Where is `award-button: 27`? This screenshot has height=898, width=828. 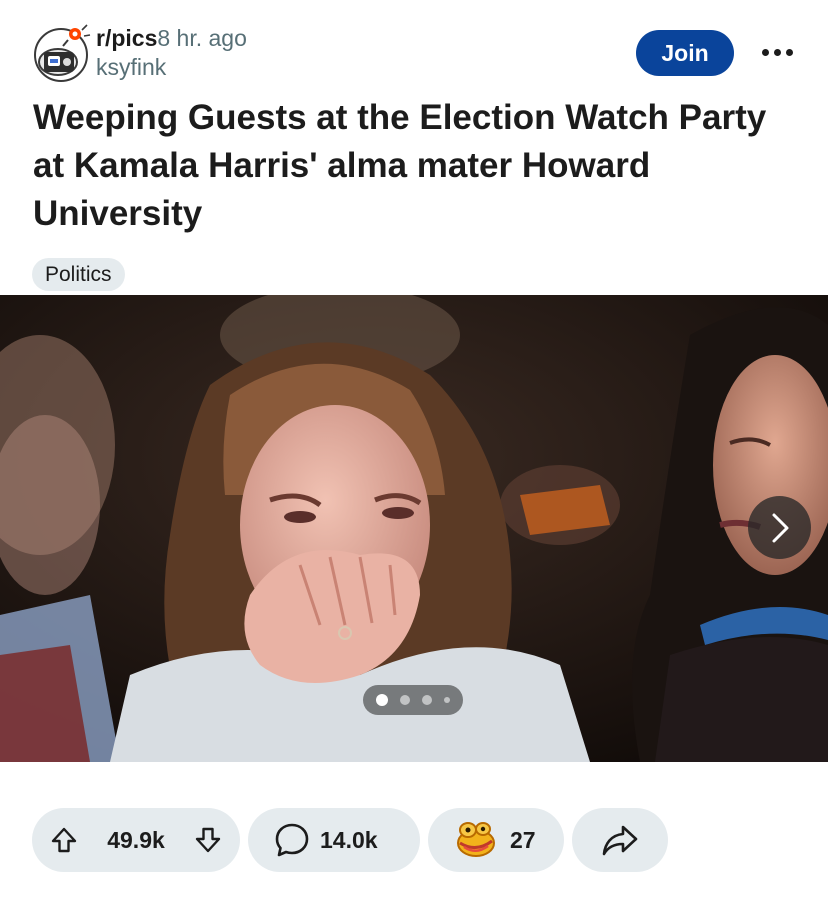 award-button: 27 is located at coordinates (496, 840).